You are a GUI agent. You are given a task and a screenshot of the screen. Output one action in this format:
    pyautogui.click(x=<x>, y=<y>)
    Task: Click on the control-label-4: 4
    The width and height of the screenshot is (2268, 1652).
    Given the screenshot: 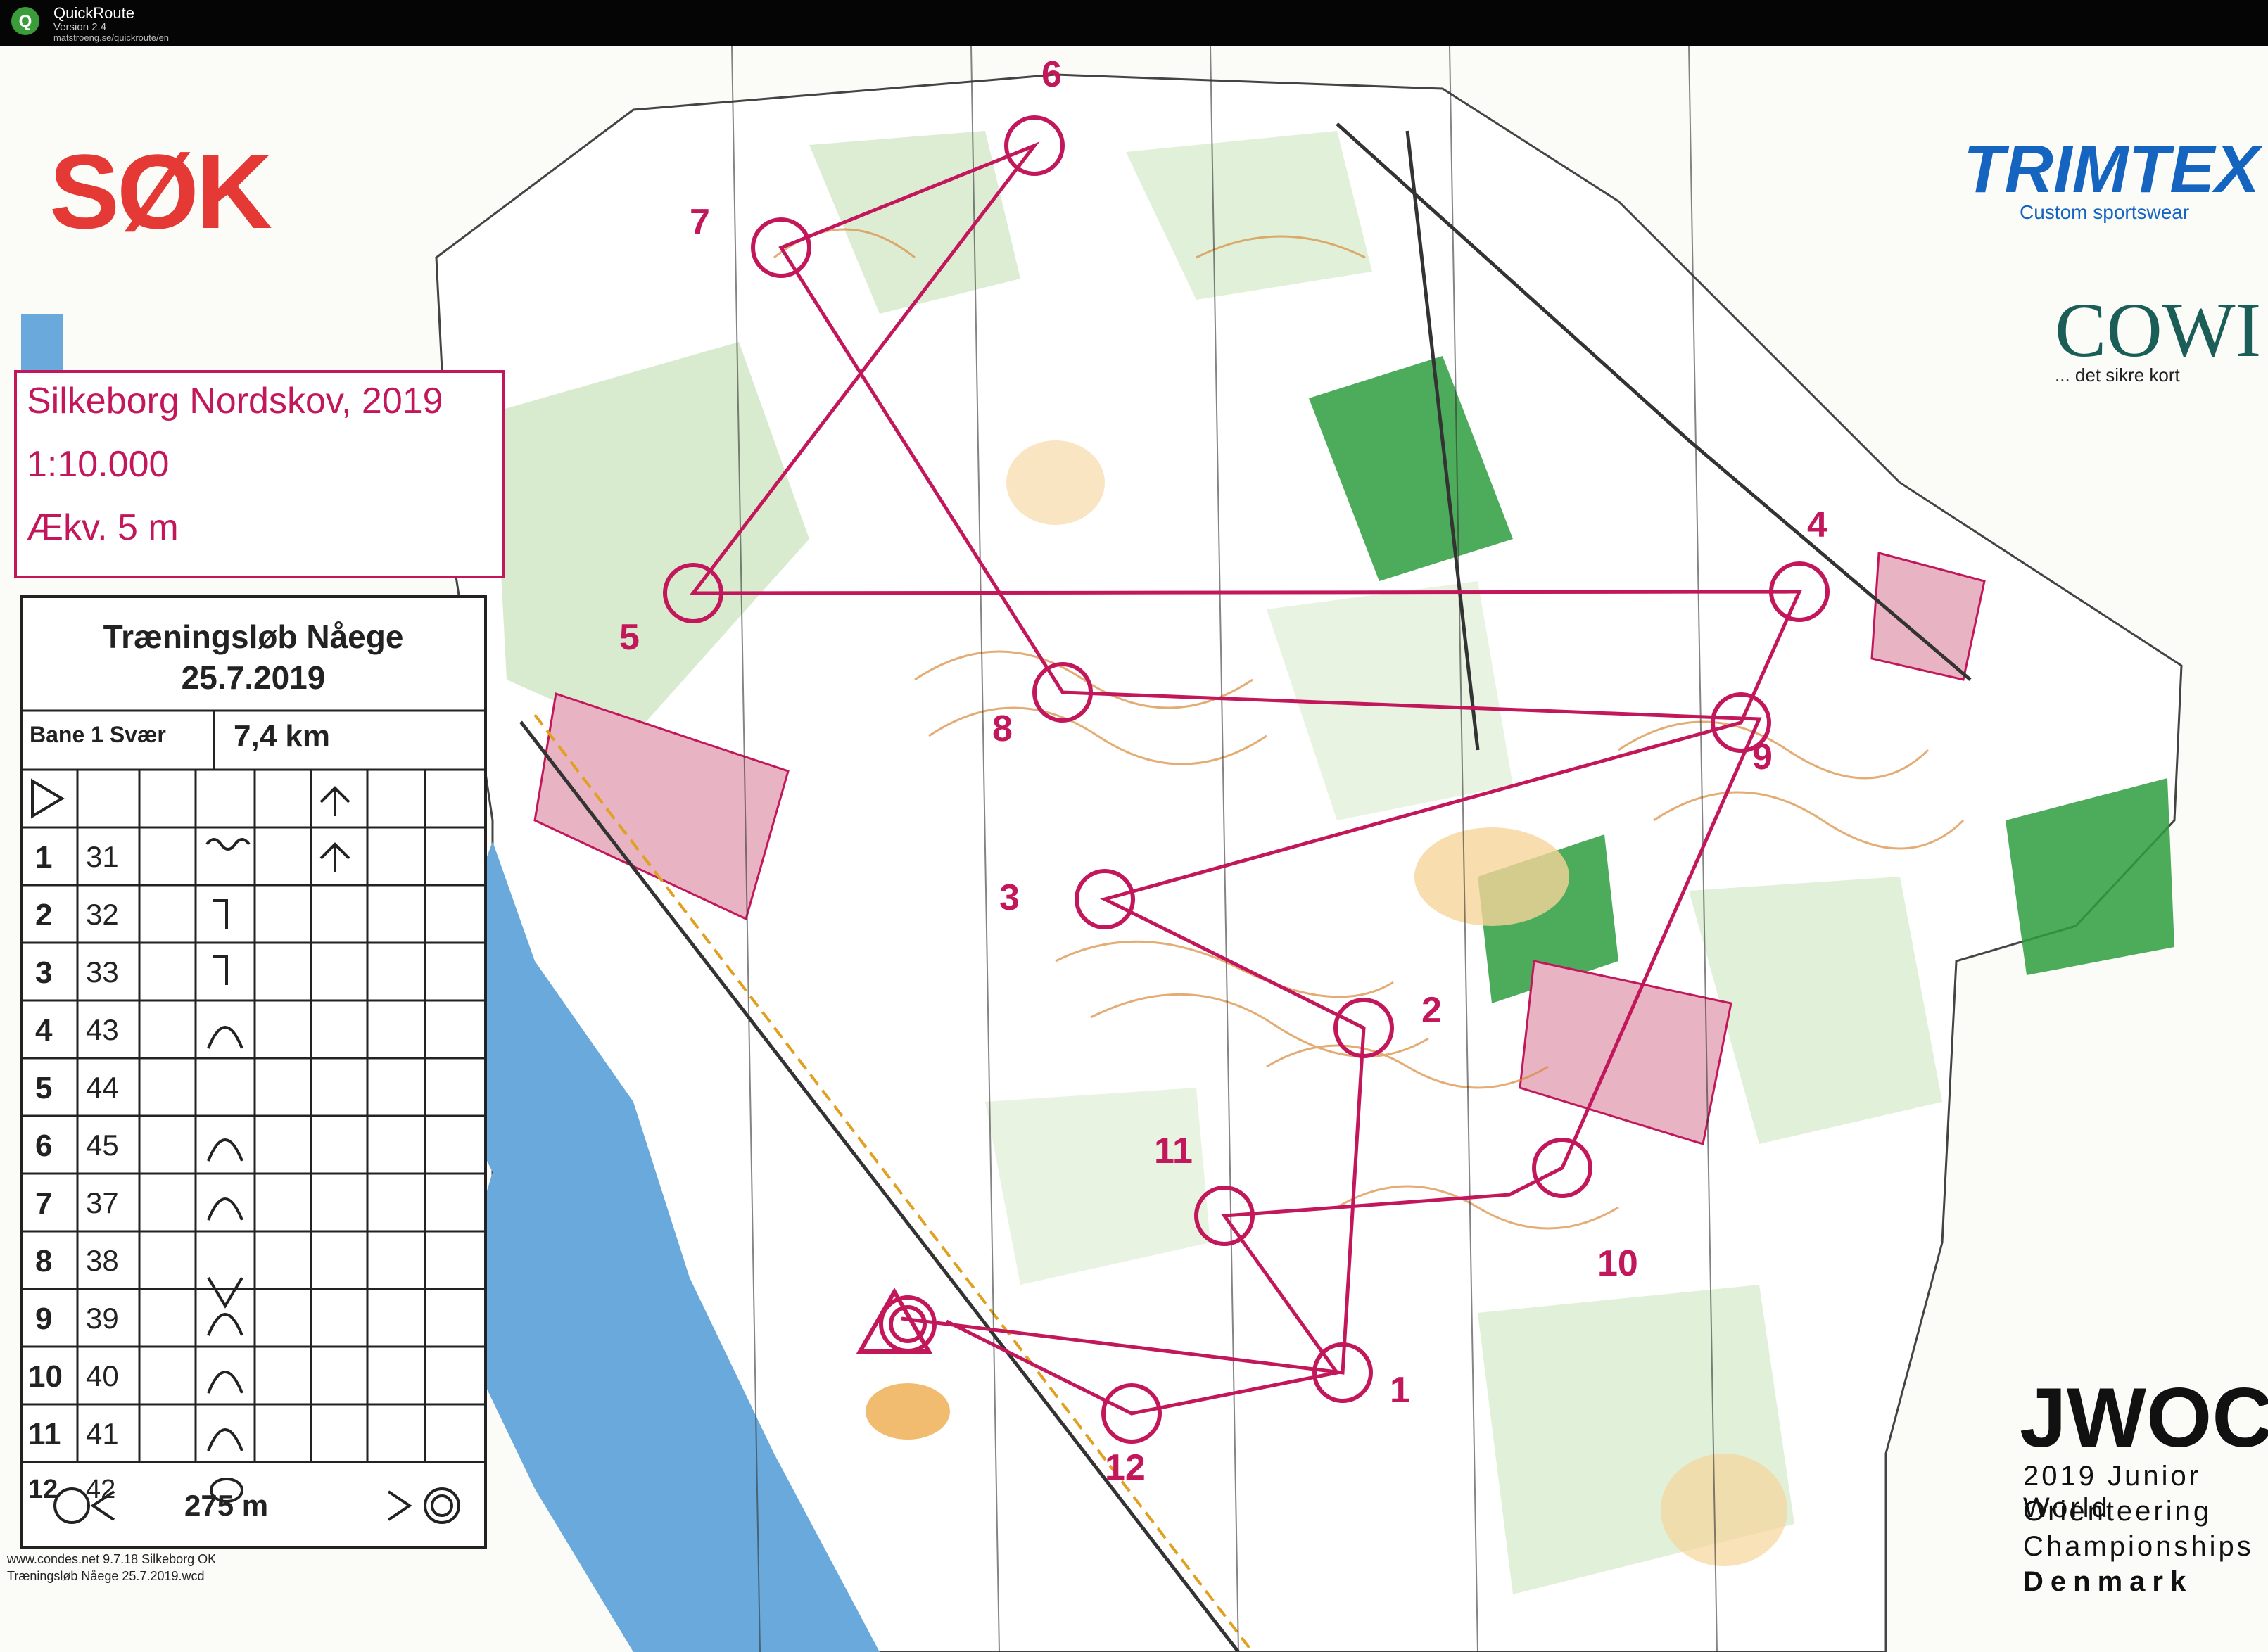 What is the action you would take?
    pyautogui.click(x=1817, y=524)
    